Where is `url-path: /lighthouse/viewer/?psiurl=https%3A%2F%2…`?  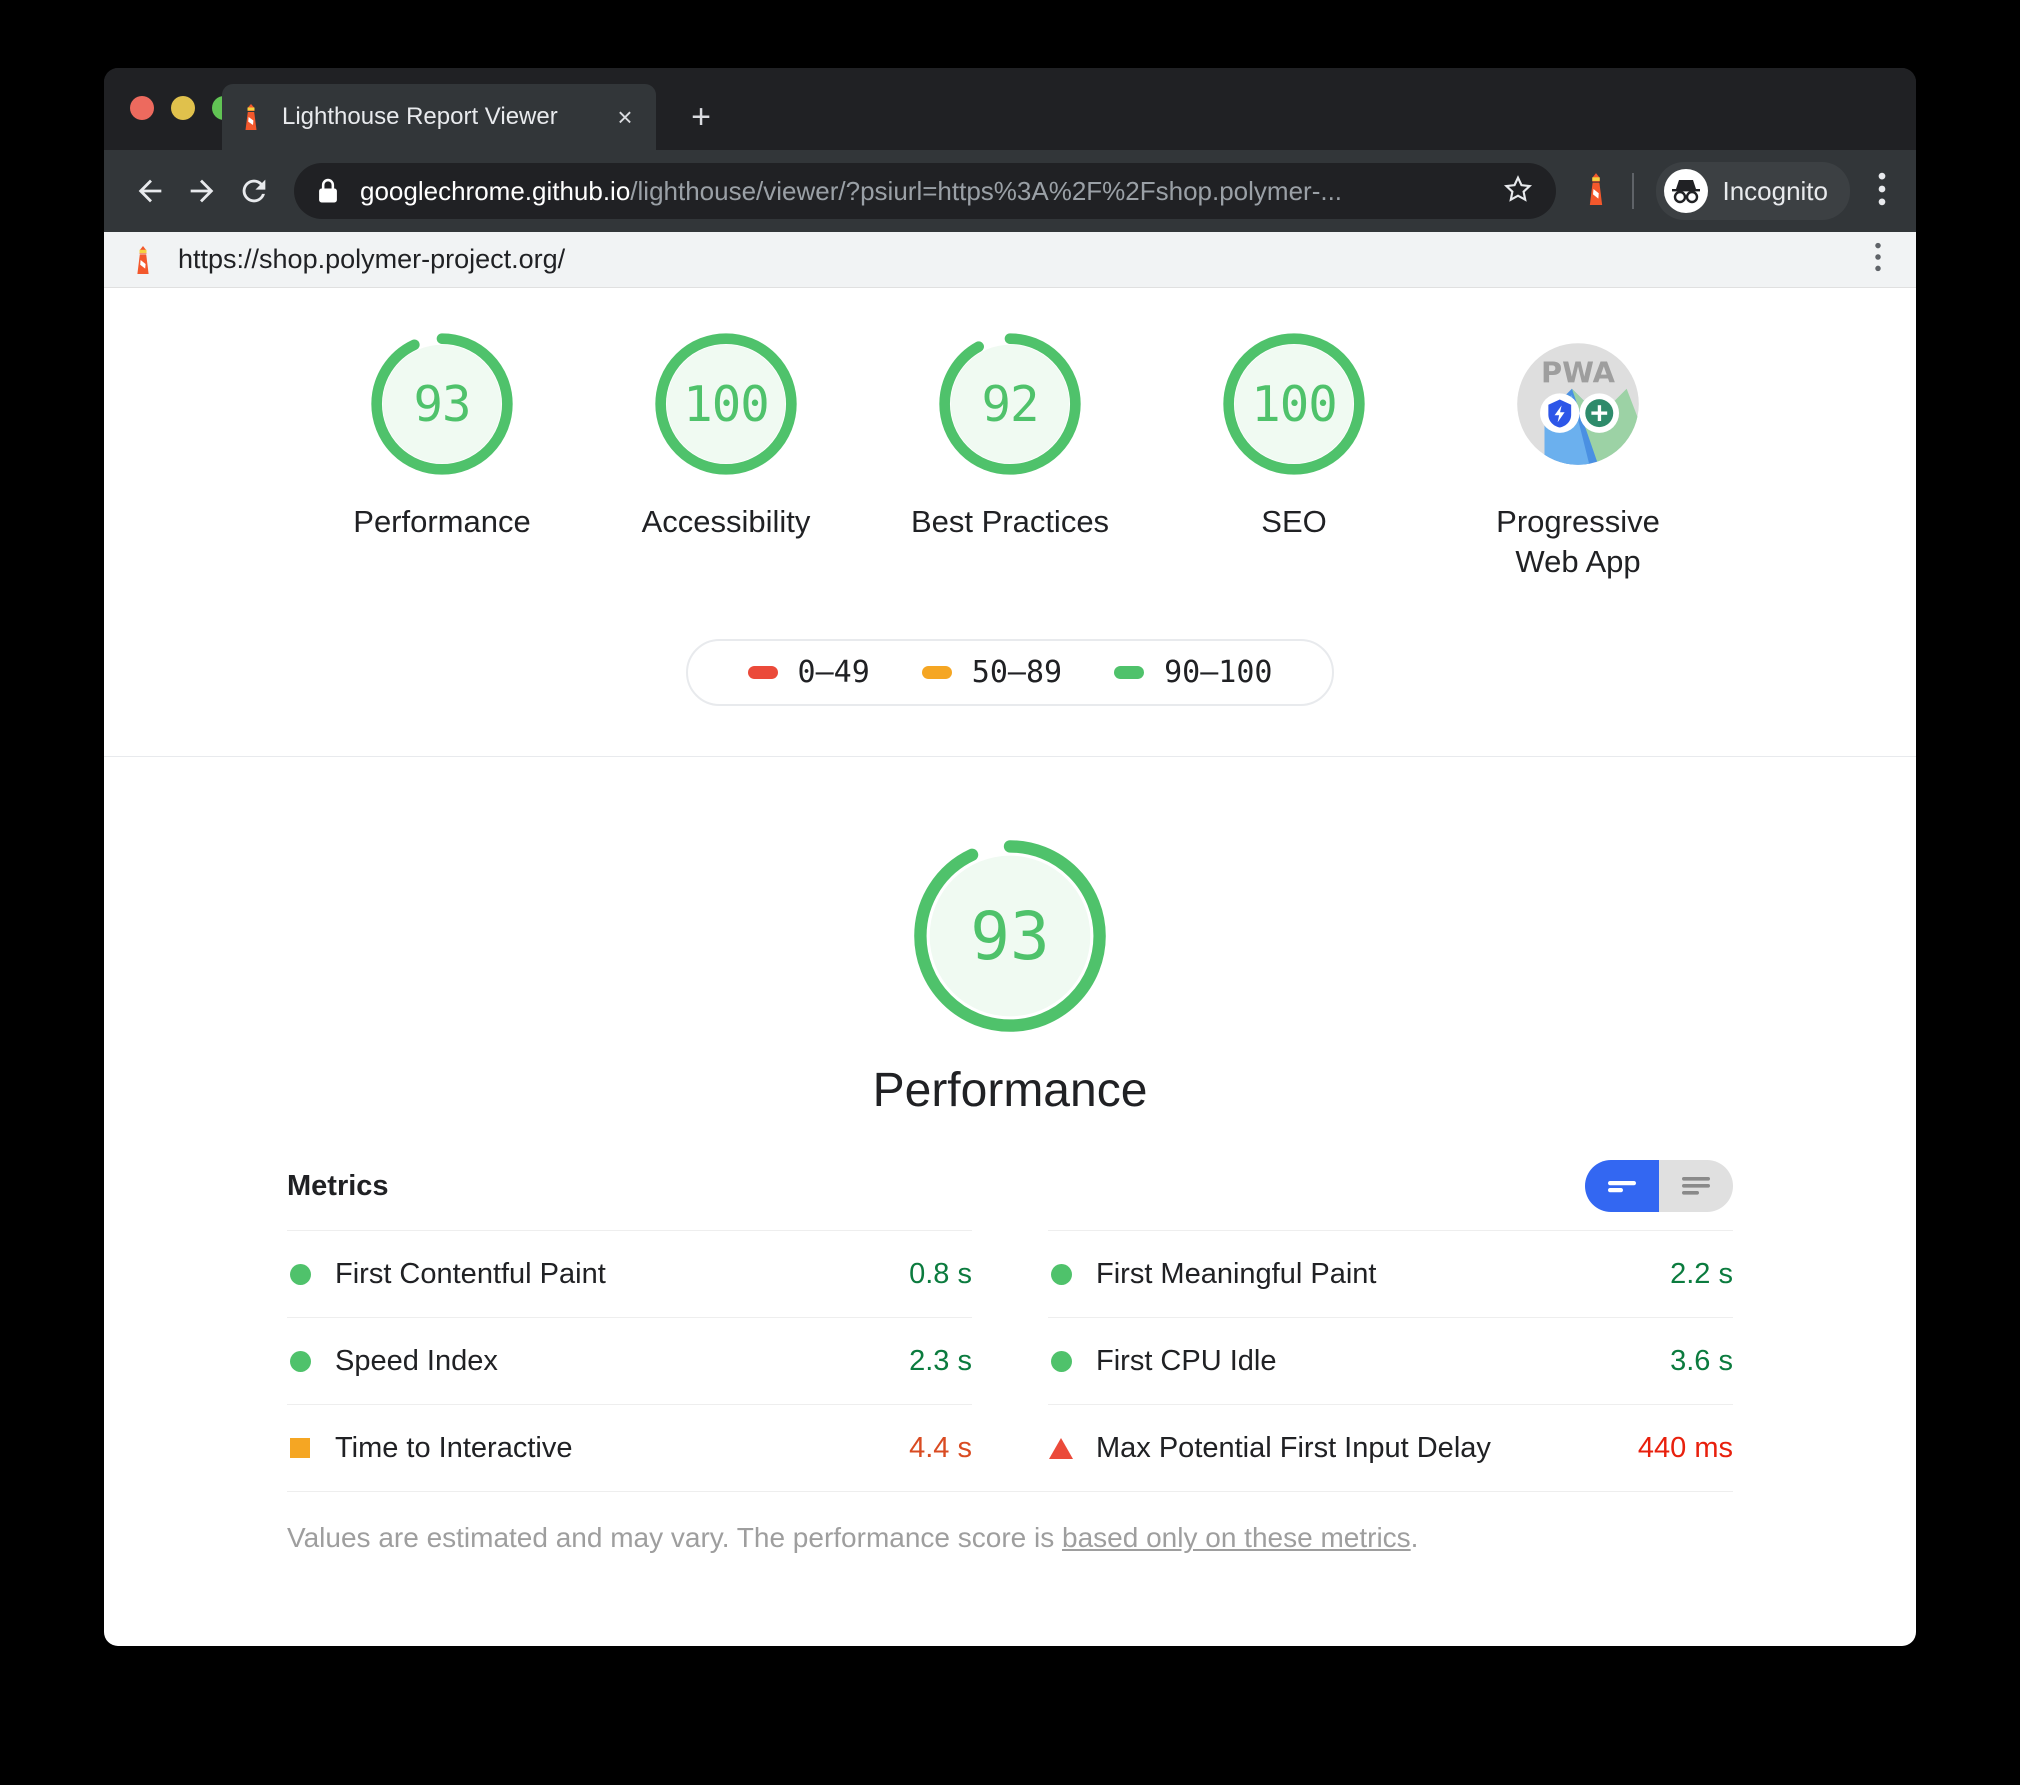 url-path: /lighthouse/viewer/?psiurl=https%3A%2F%2… is located at coordinates (986, 190).